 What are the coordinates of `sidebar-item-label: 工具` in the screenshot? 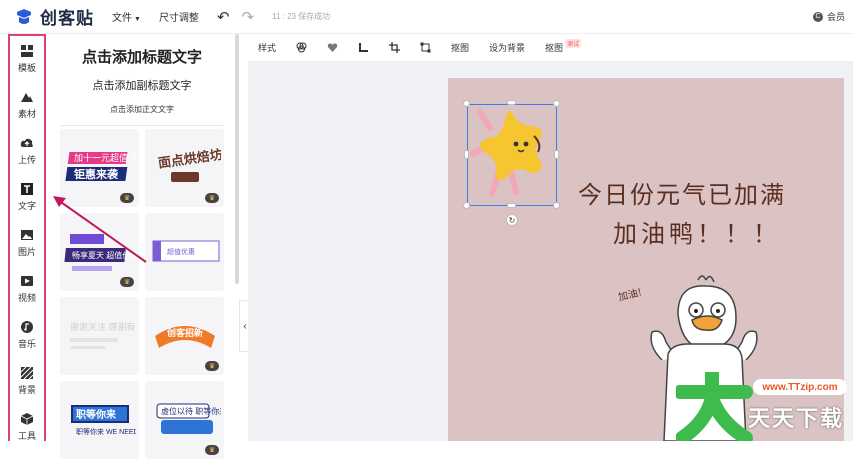 It's located at (26, 436).